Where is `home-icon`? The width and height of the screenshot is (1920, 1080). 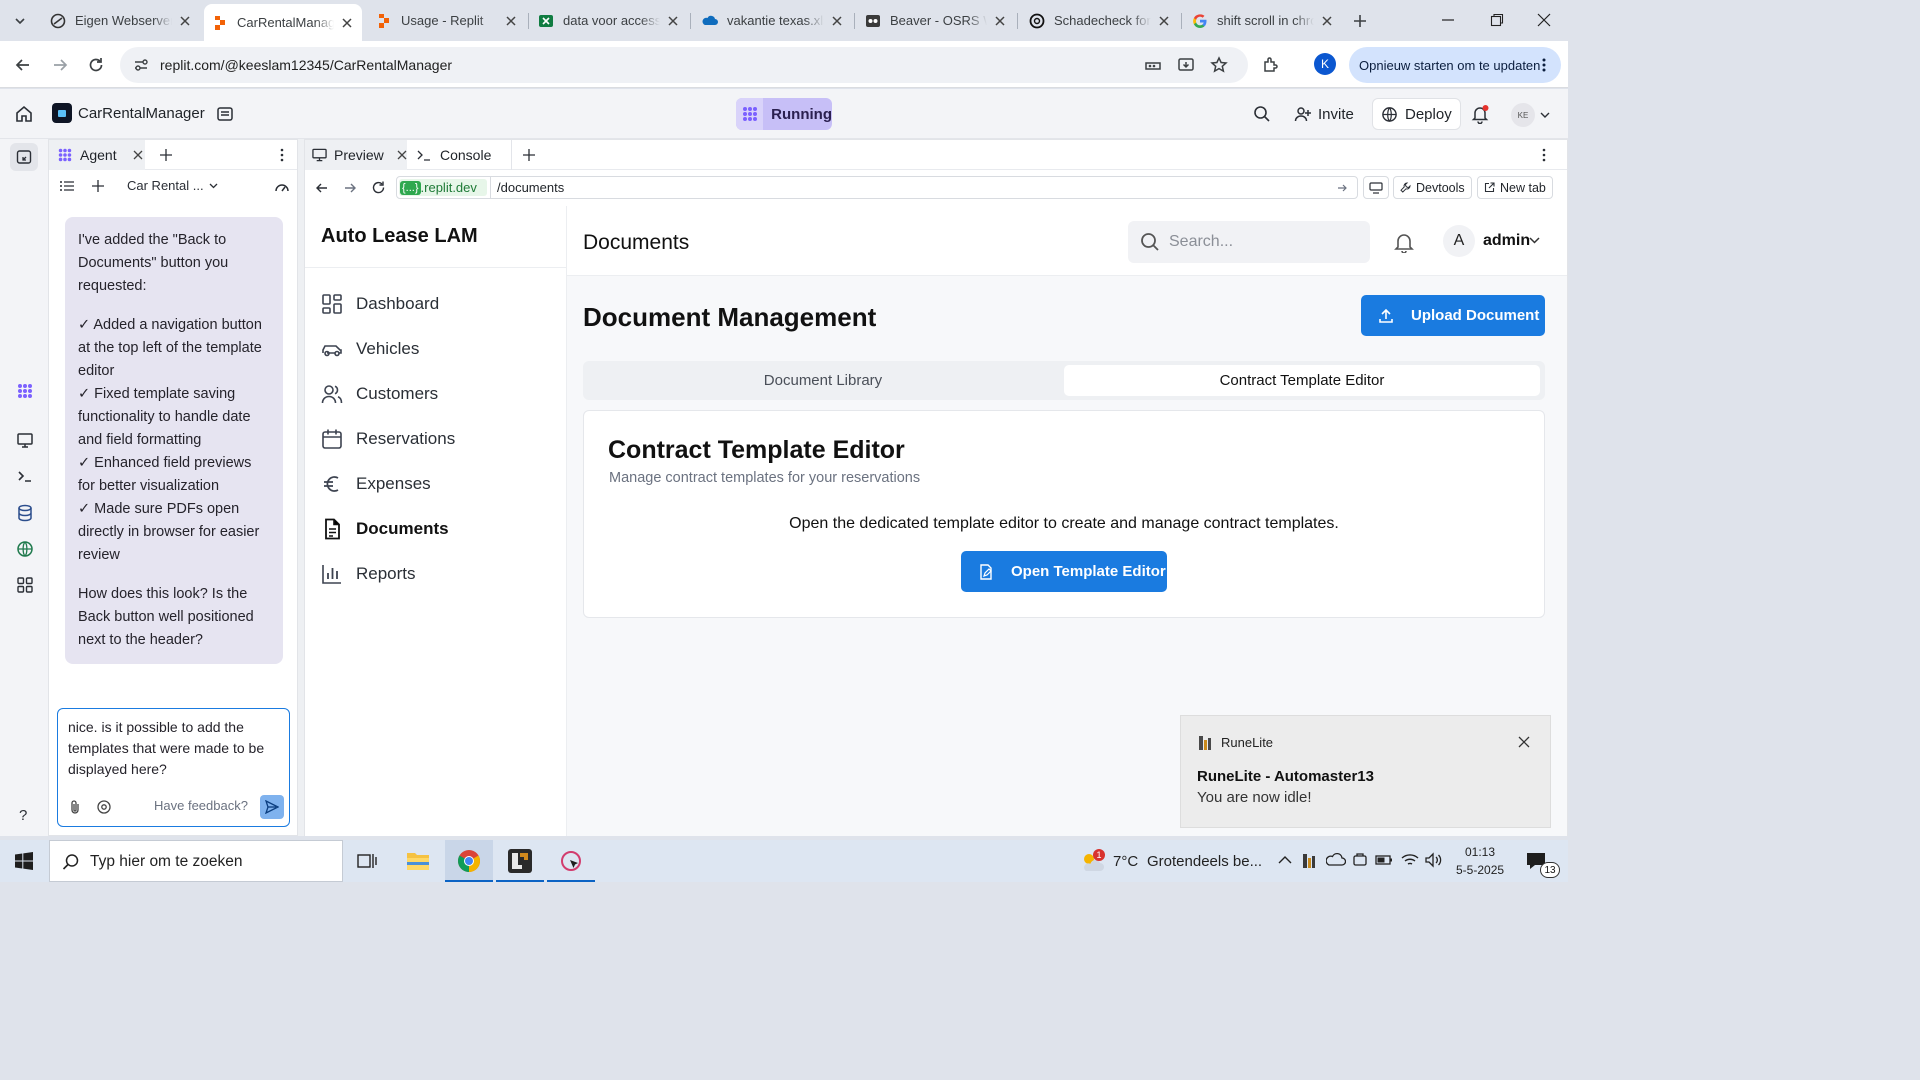
home-icon is located at coordinates (24, 114).